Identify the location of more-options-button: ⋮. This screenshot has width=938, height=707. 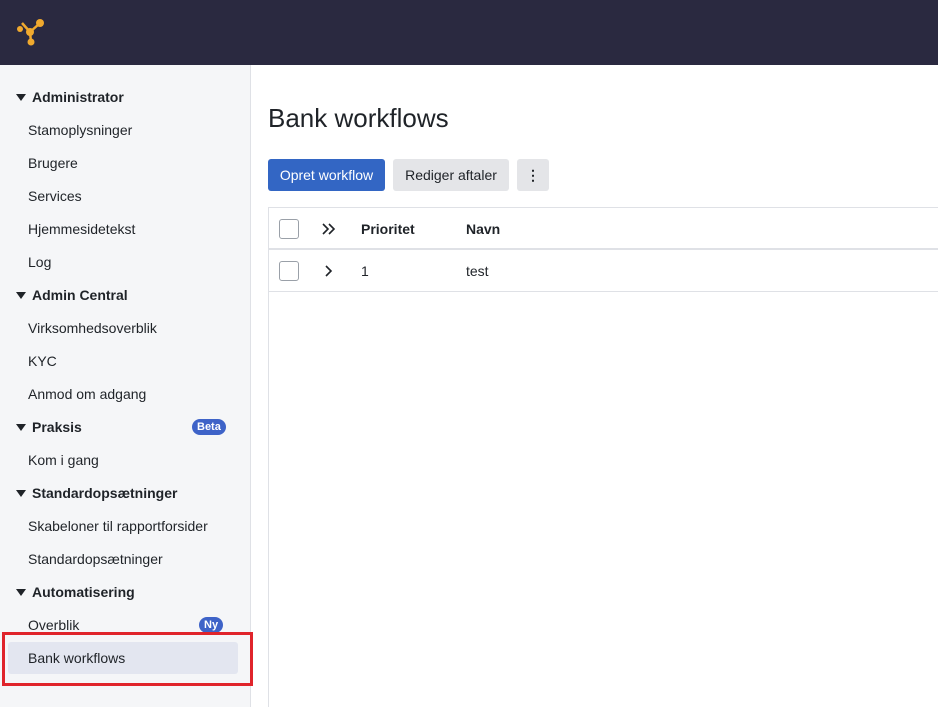
(533, 175).